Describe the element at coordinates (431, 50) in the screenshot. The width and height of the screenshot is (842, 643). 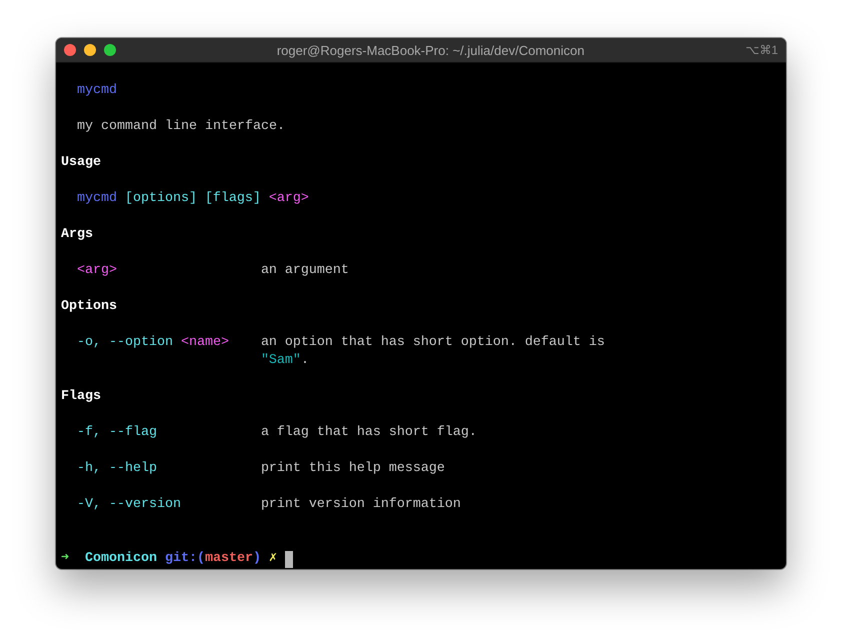
I see `window-title: roger@Rogers-MacBook-Pro: ~/.julia/dev/Comonicon` at that location.